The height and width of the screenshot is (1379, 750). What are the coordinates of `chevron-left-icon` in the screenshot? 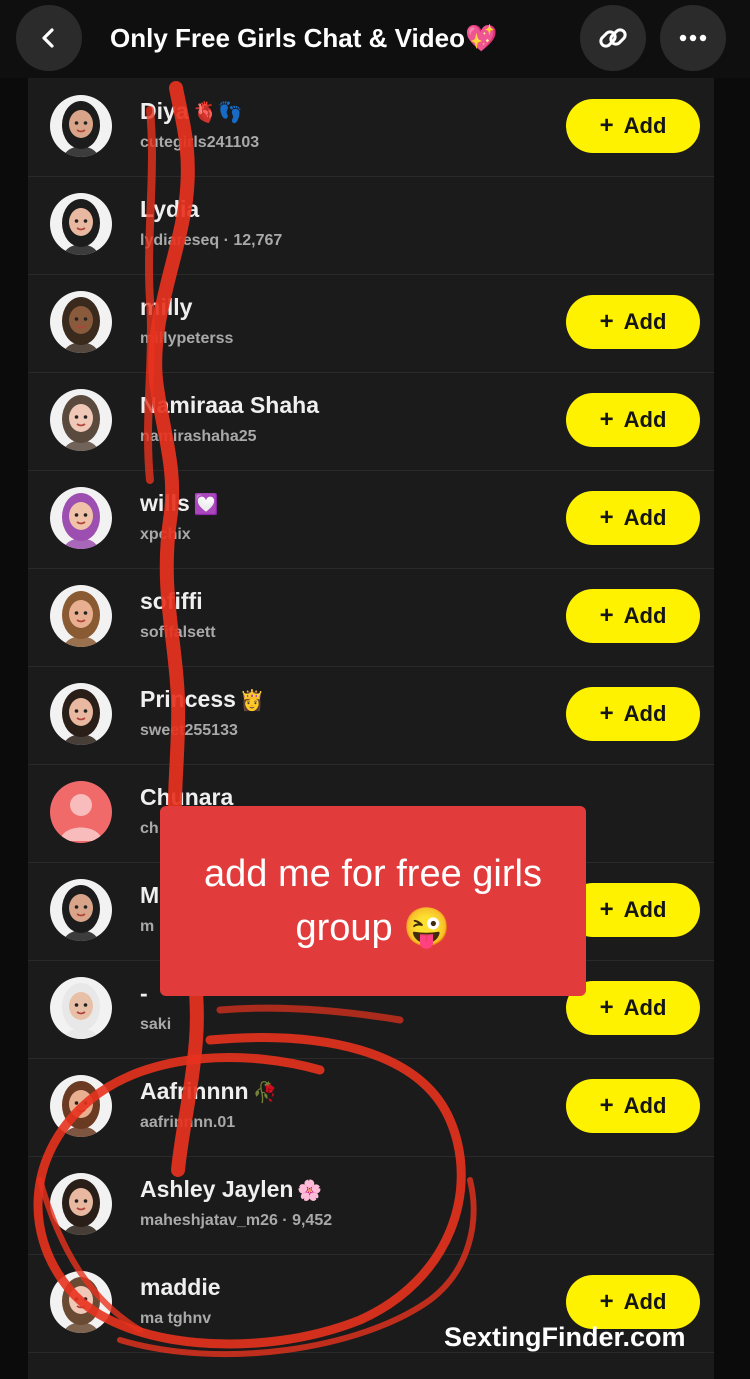 It's located at (49, 38).